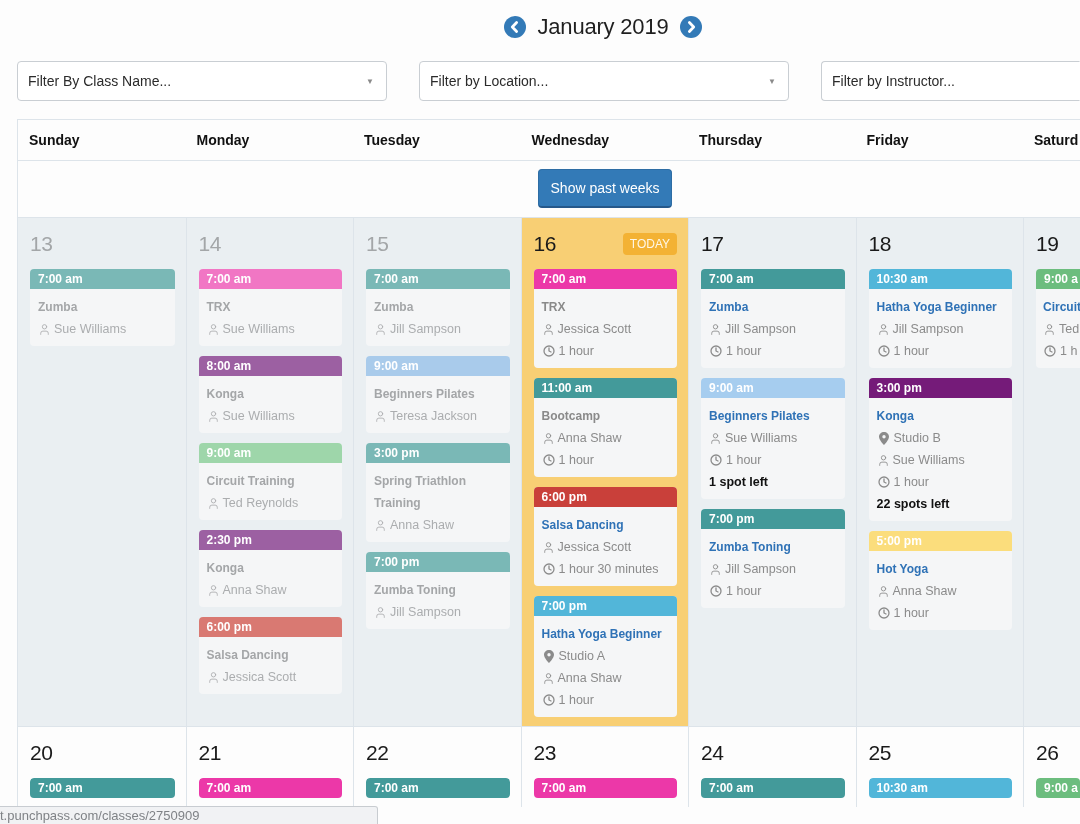 The height and width of the screenshot is (824, 1080). What do you see at coordinates (1061, 307) in the screenshot?
I see `class-title: Circuit` at bounding box center [1061, 307].